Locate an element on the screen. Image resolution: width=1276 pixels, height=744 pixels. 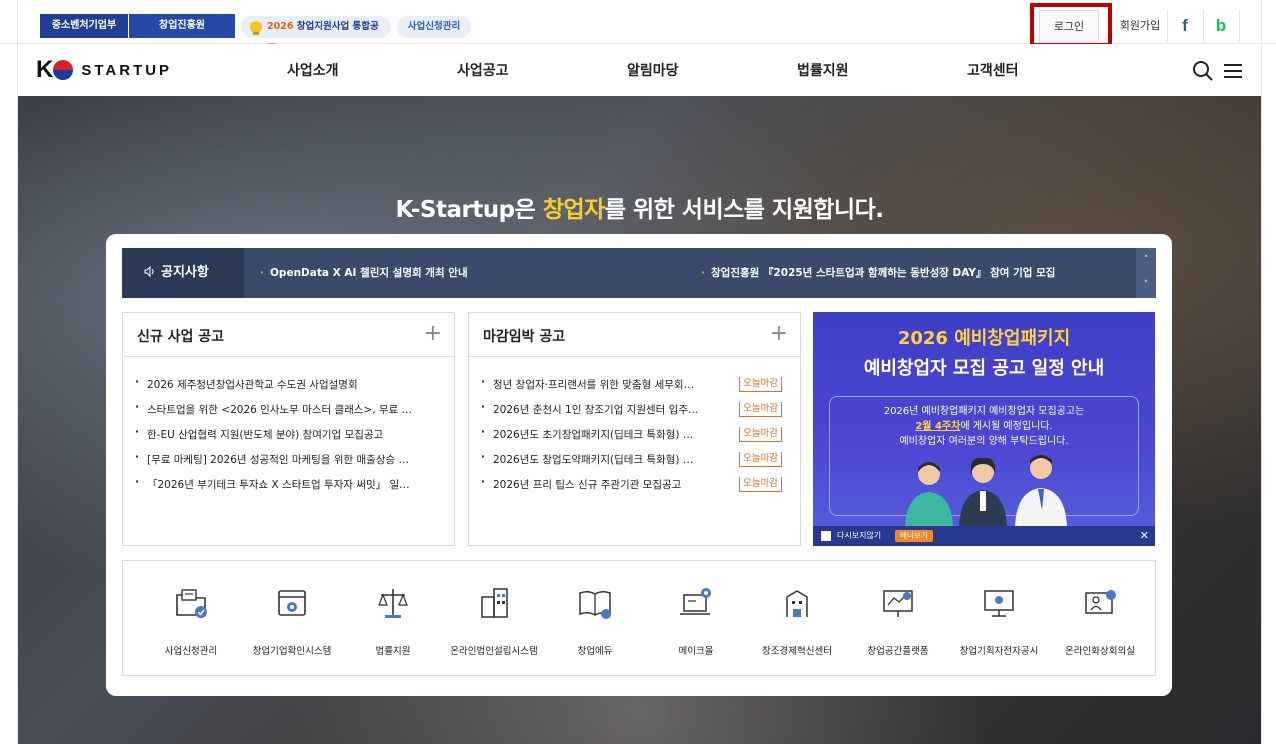
book-icon is located at coordinates (595, 604).